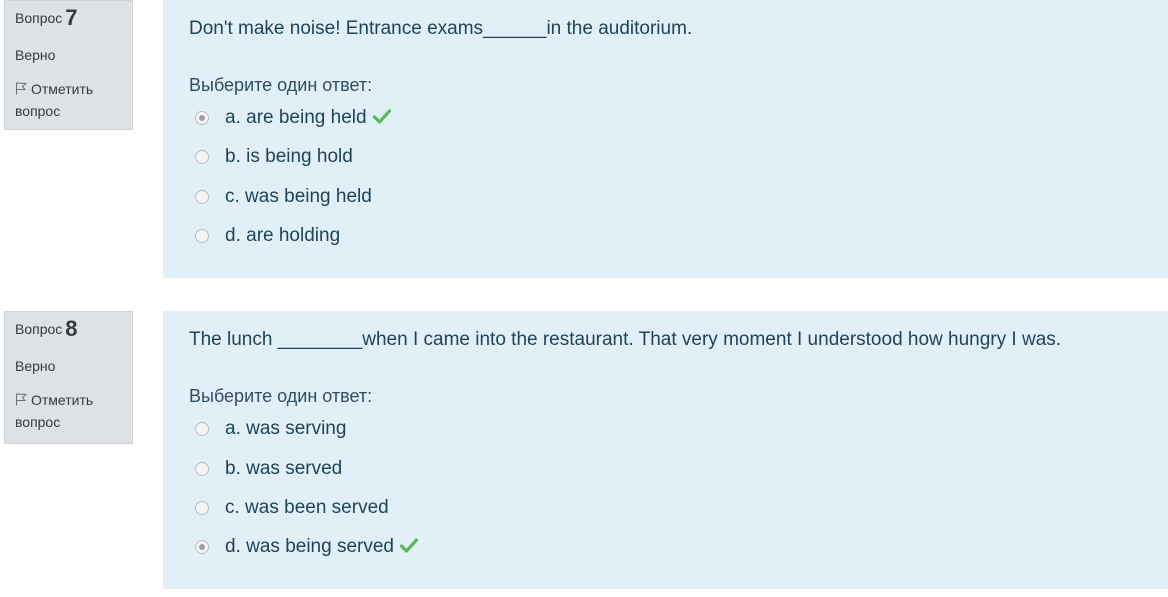  I want to click on answer-option-c: c. was been served, so click(292, 508).